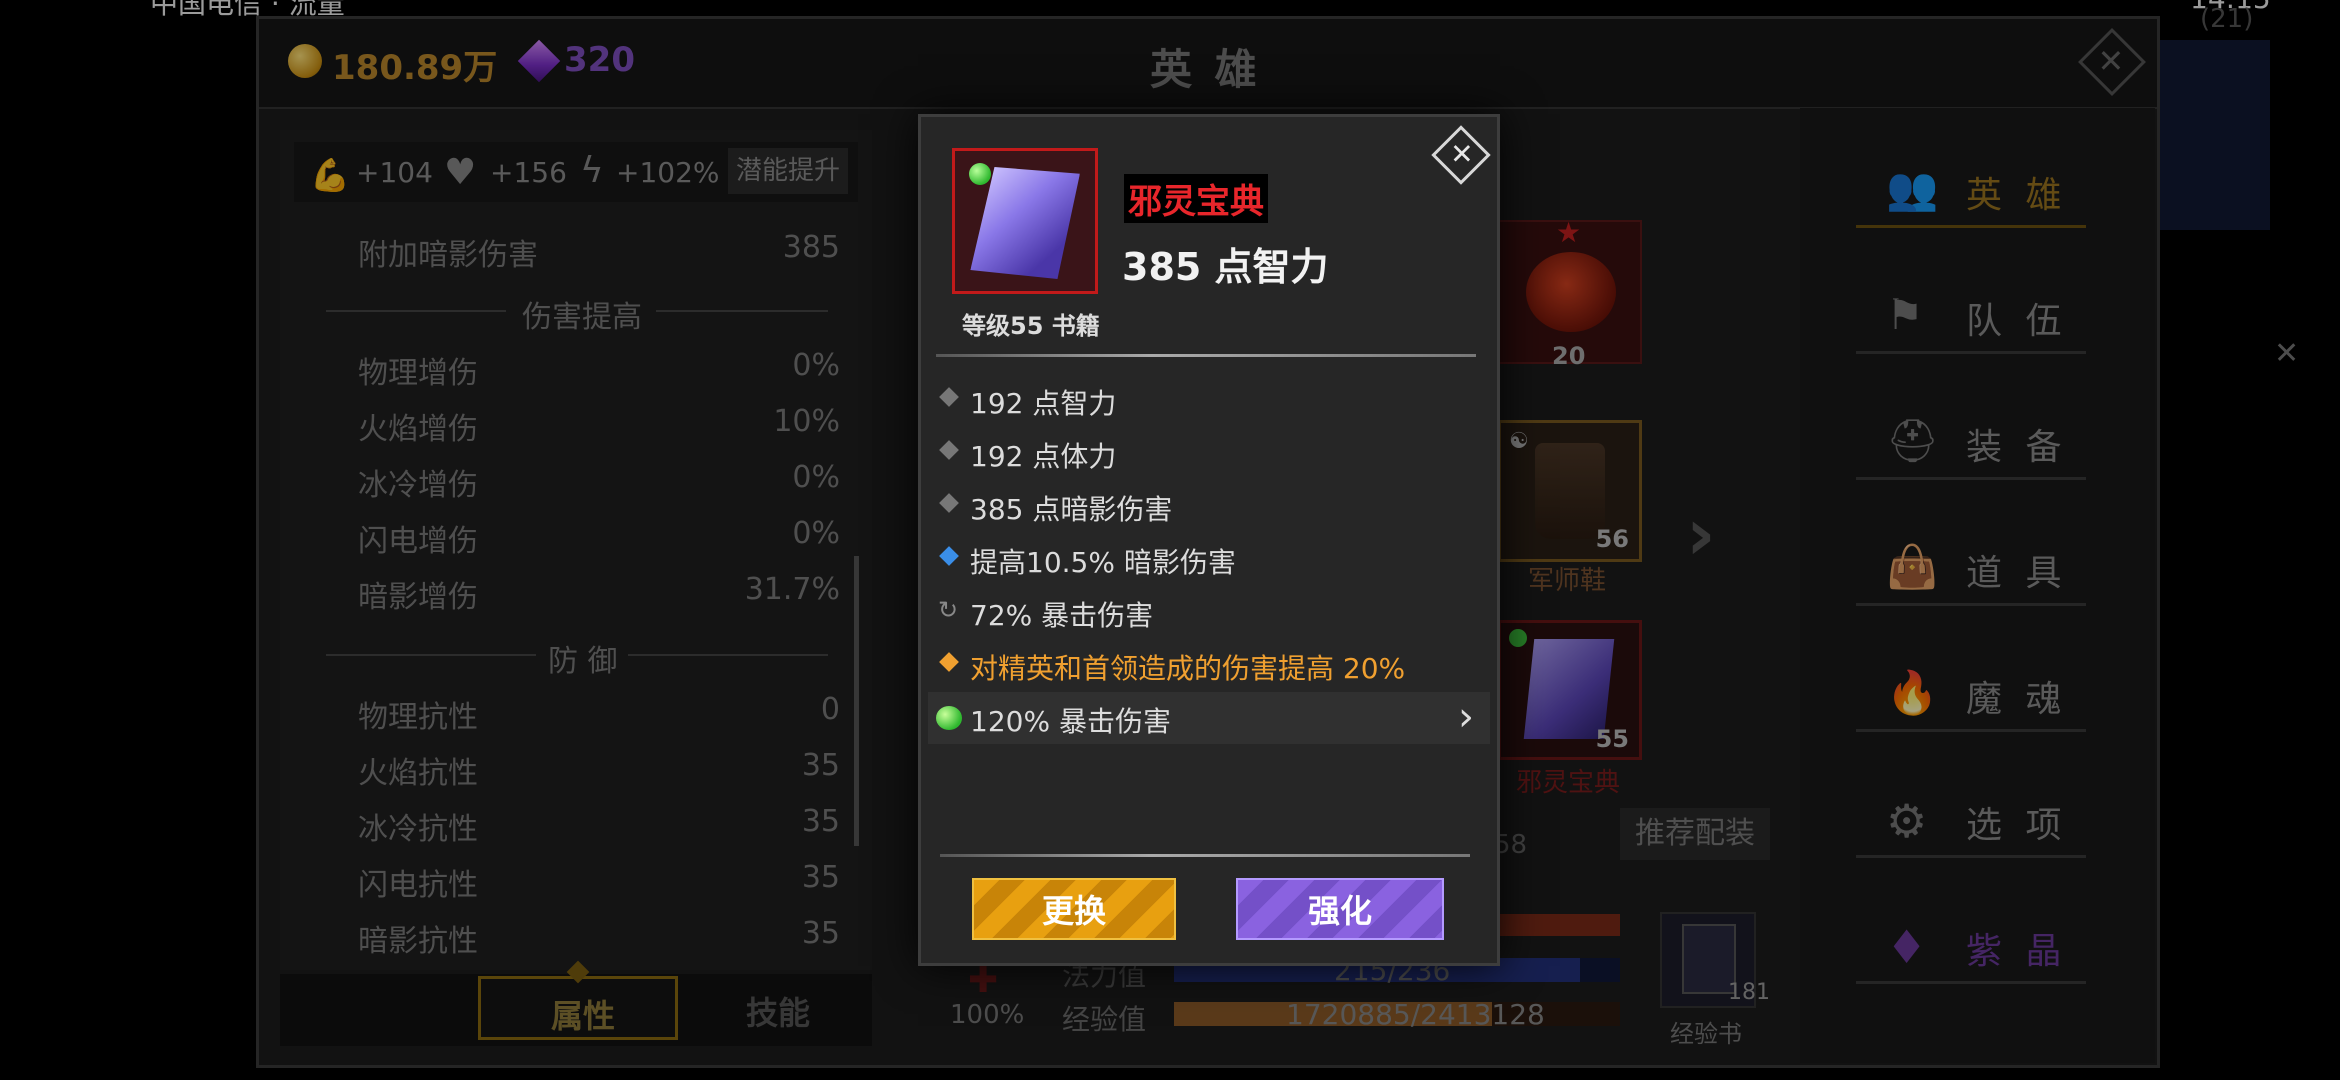 The image size is (2340, 1080). What do you see at coordinates (1980, 819) in the screenshot?
I see `nav-options: ⚙ 选 项` at bounding box center [1980, 819].